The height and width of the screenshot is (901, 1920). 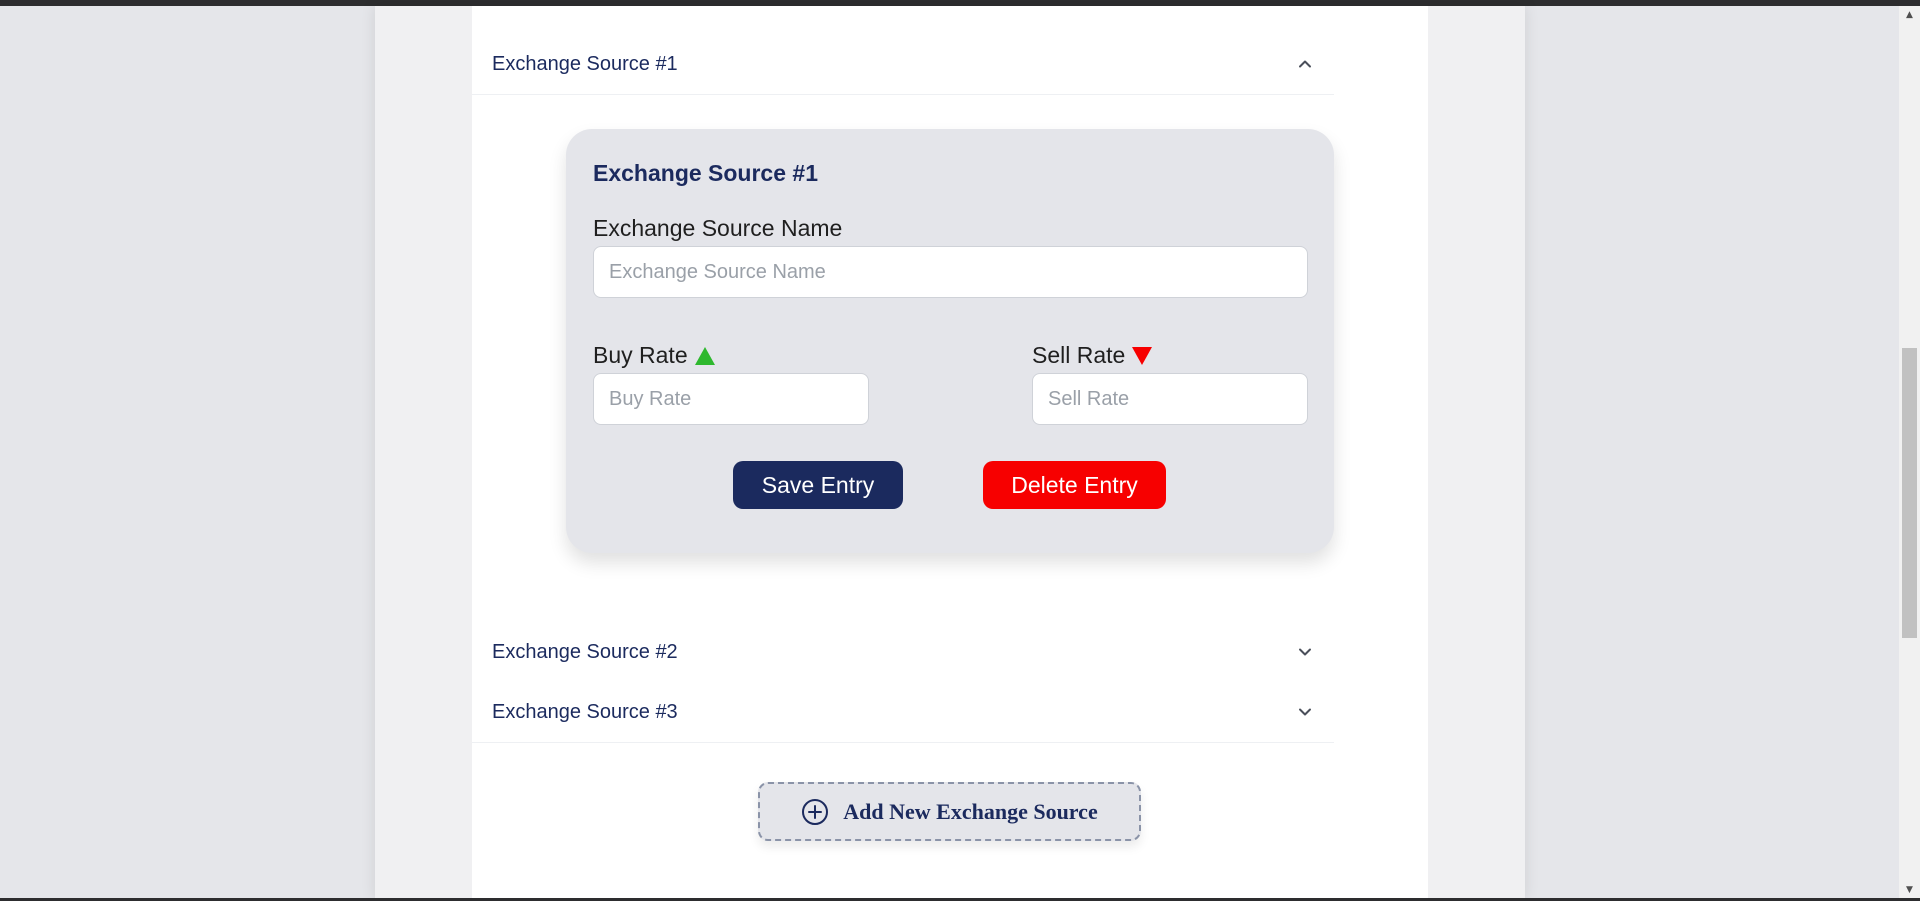 What do you see at coordinates (1909, 14) in the screenshot?
I see `scroll-up-arrow-icon: ▲` at bounding box center [1909, 14].